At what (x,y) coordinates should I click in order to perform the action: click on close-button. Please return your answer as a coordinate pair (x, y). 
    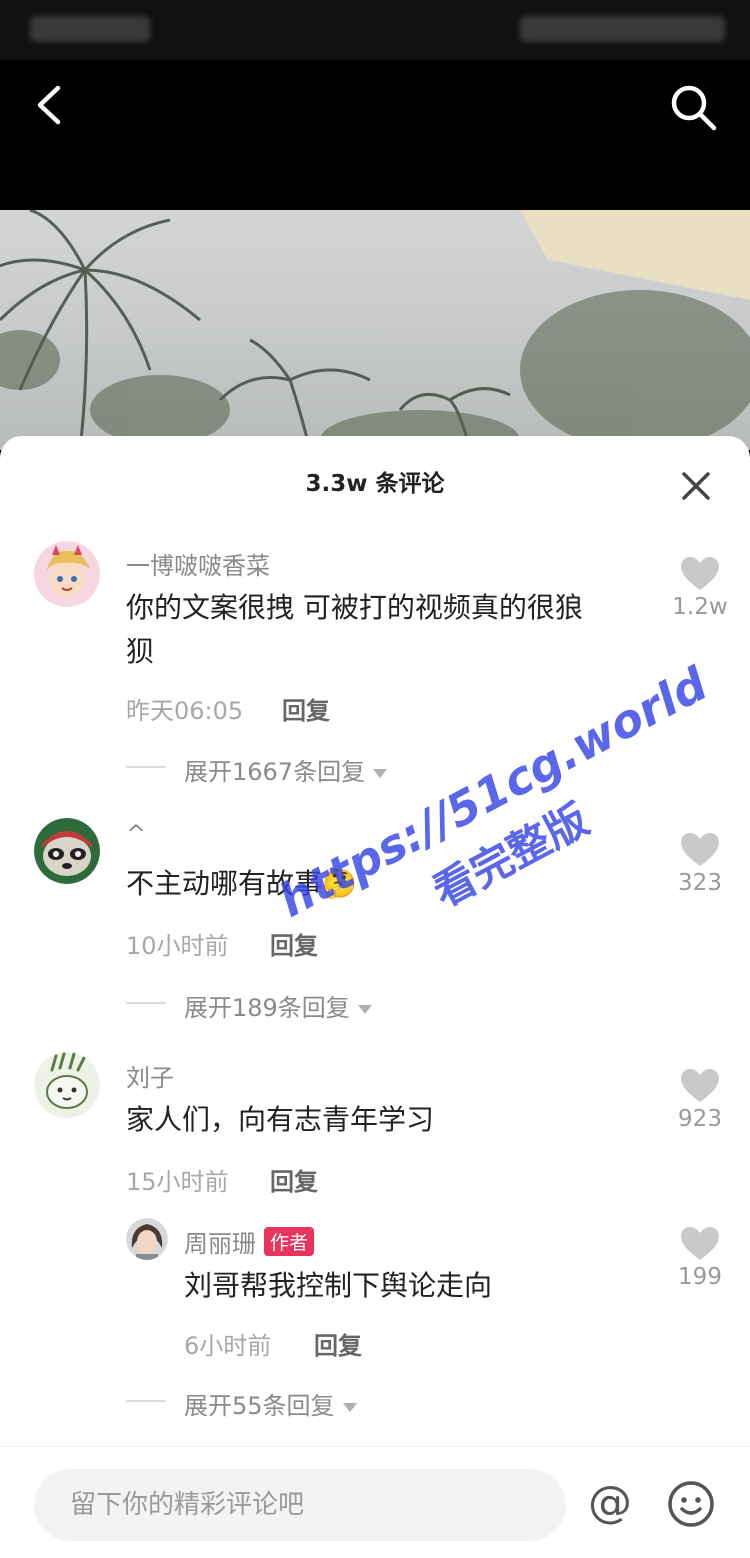
    Looking at the image, I should click on (696, 486).